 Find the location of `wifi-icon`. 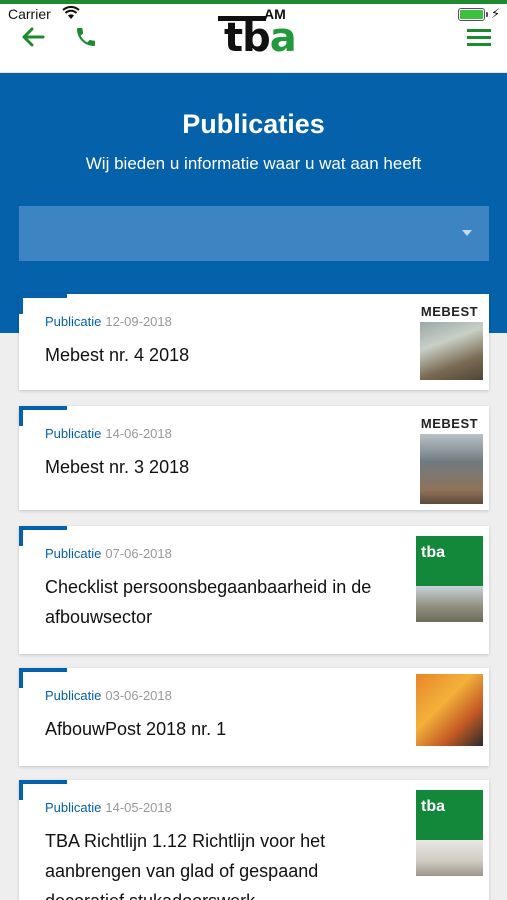

wifi-icon is located at coordinates (71, 12).